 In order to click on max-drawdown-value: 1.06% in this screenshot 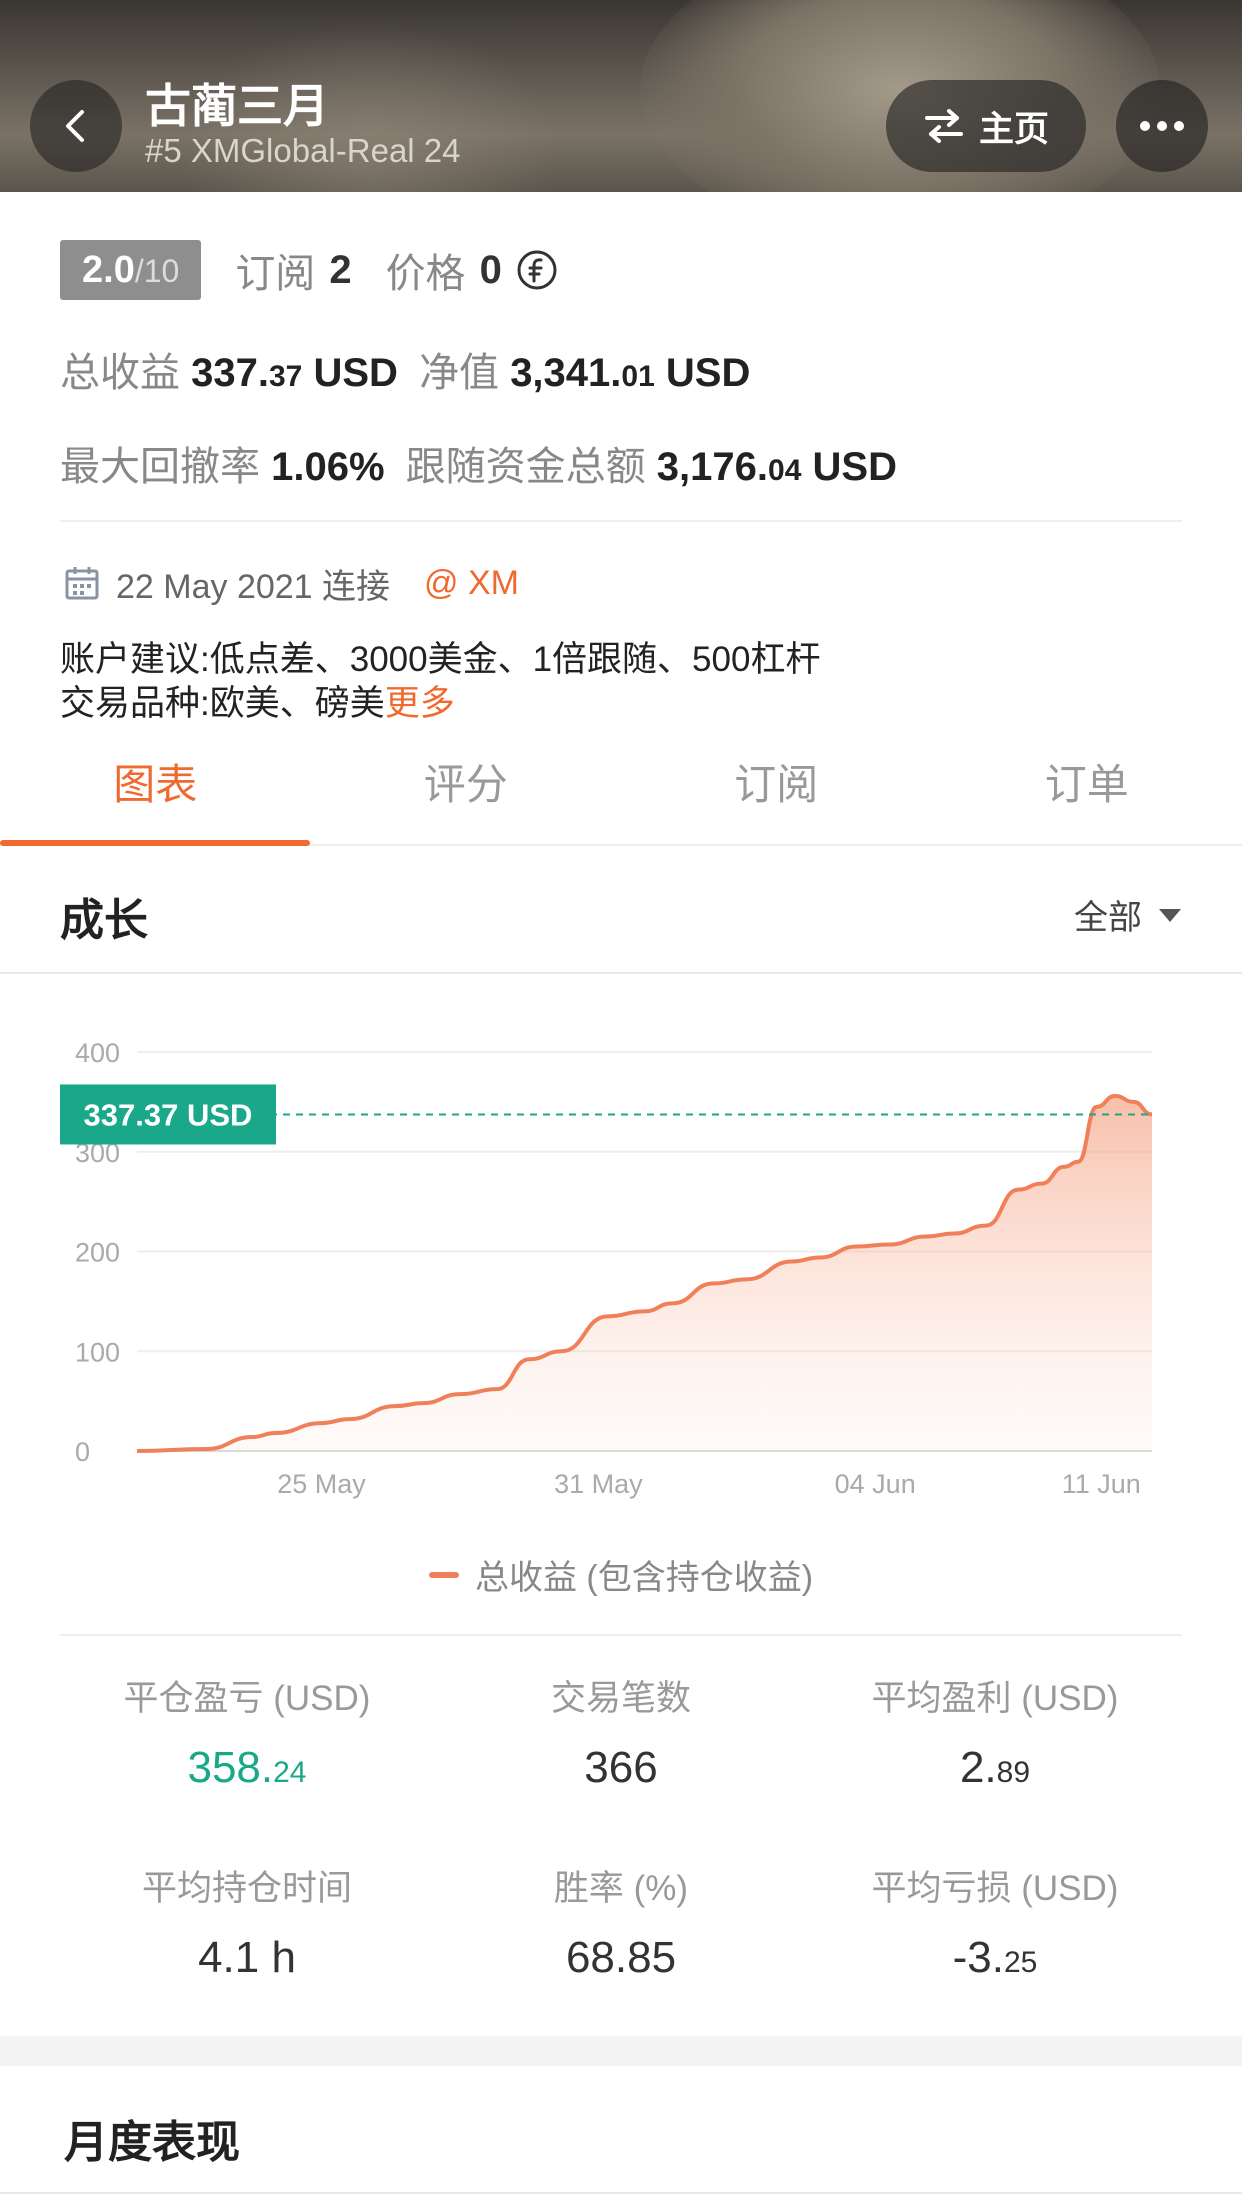, I will do `click(328, 467)`.